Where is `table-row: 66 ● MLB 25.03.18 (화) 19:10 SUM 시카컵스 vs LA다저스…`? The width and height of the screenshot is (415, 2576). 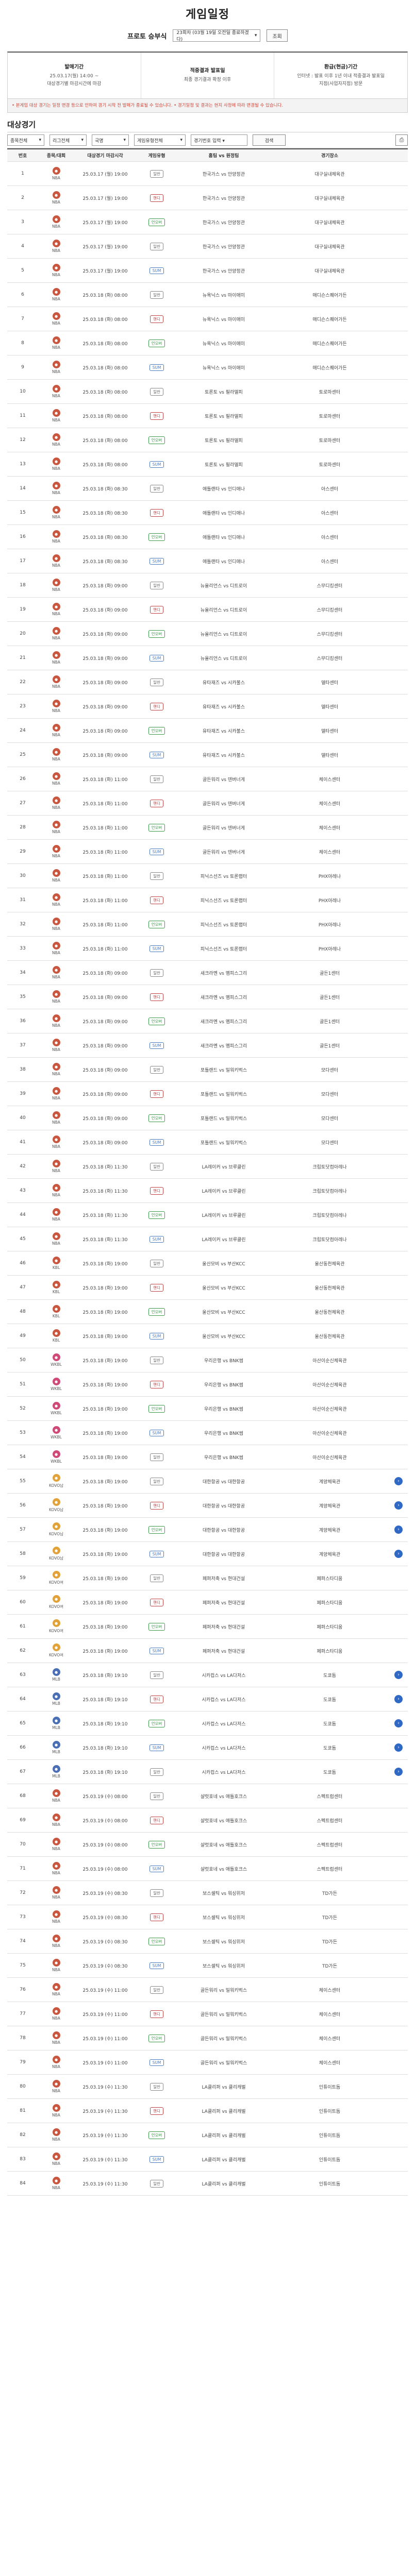 table-row: 66 ● MLB 25.03.18 (화) 19:10 SUM 시카컵스 vs LA다저스… is located at coordinates (207, 1748).